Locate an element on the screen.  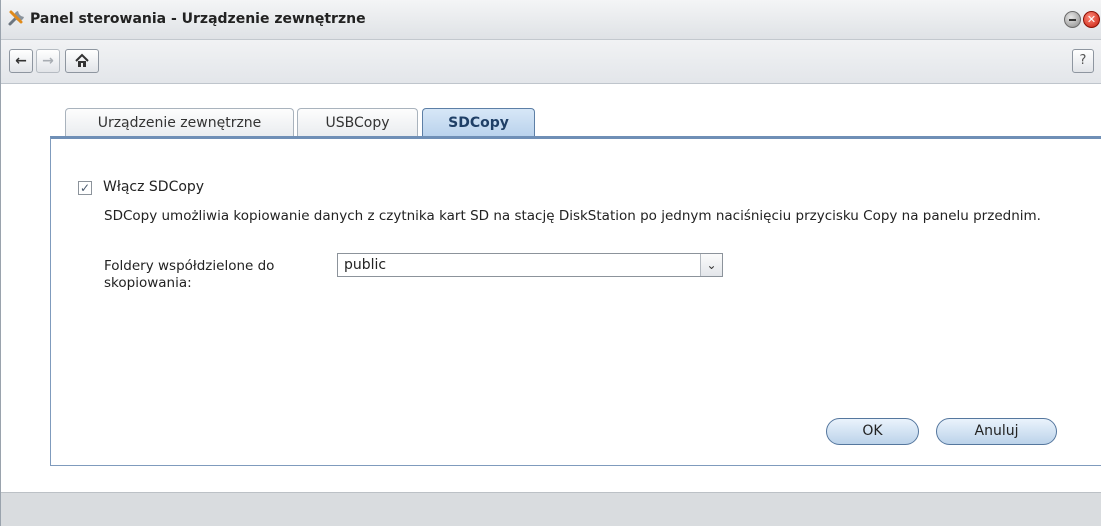
enable-sdcopy-label: Włącz SDCopy is located at coordinates (153, 187).